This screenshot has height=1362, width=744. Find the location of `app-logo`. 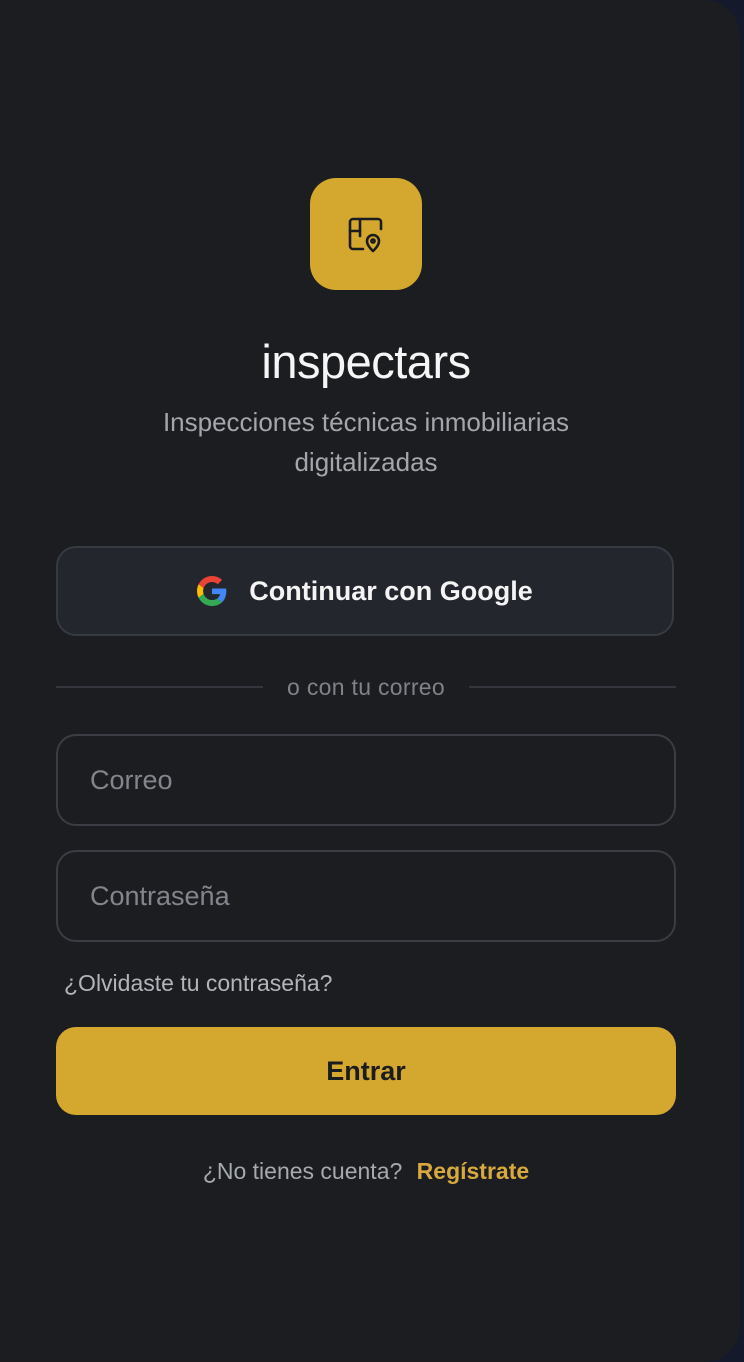

app-logo is located at coordinates (366, 234).